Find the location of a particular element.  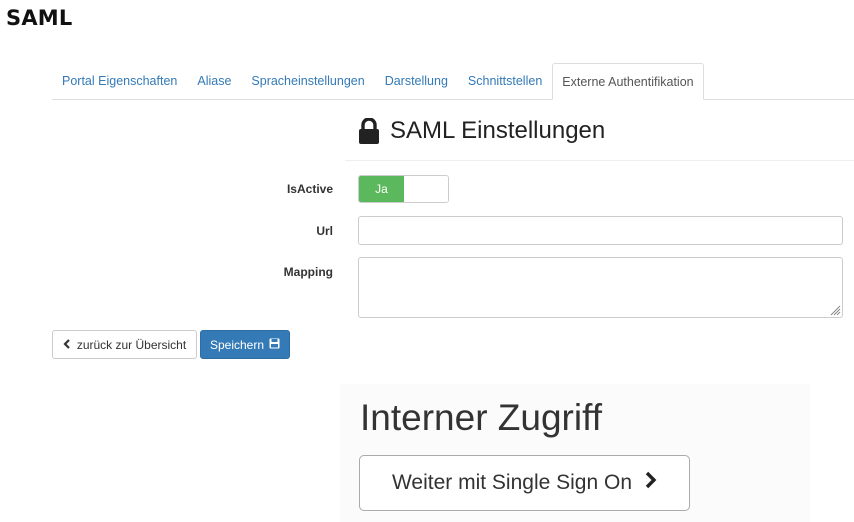

resize-grip-icon is located at coordinates (835, 309).